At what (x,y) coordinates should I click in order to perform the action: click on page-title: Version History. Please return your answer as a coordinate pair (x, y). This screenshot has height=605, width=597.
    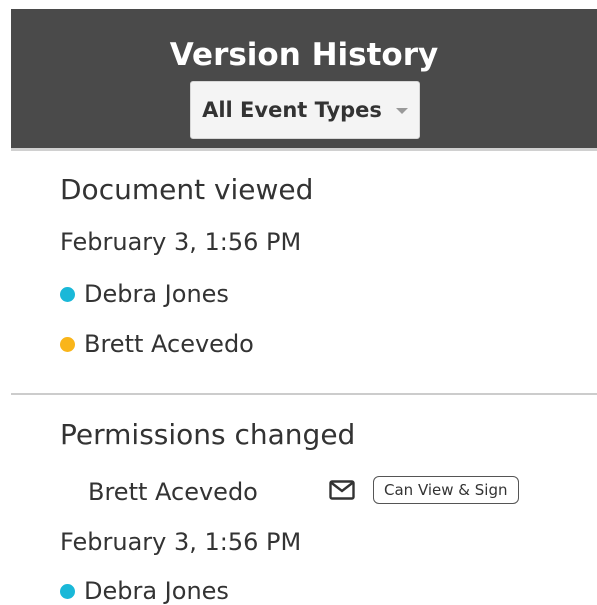
    Looking at the image, I should click on (304, 55).